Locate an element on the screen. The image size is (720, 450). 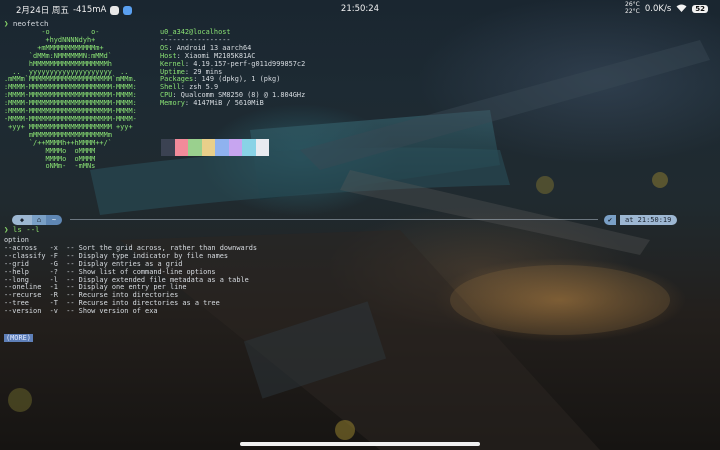
info-value: Xiaomi M2105K81AC is located at coordinates (220, 55).